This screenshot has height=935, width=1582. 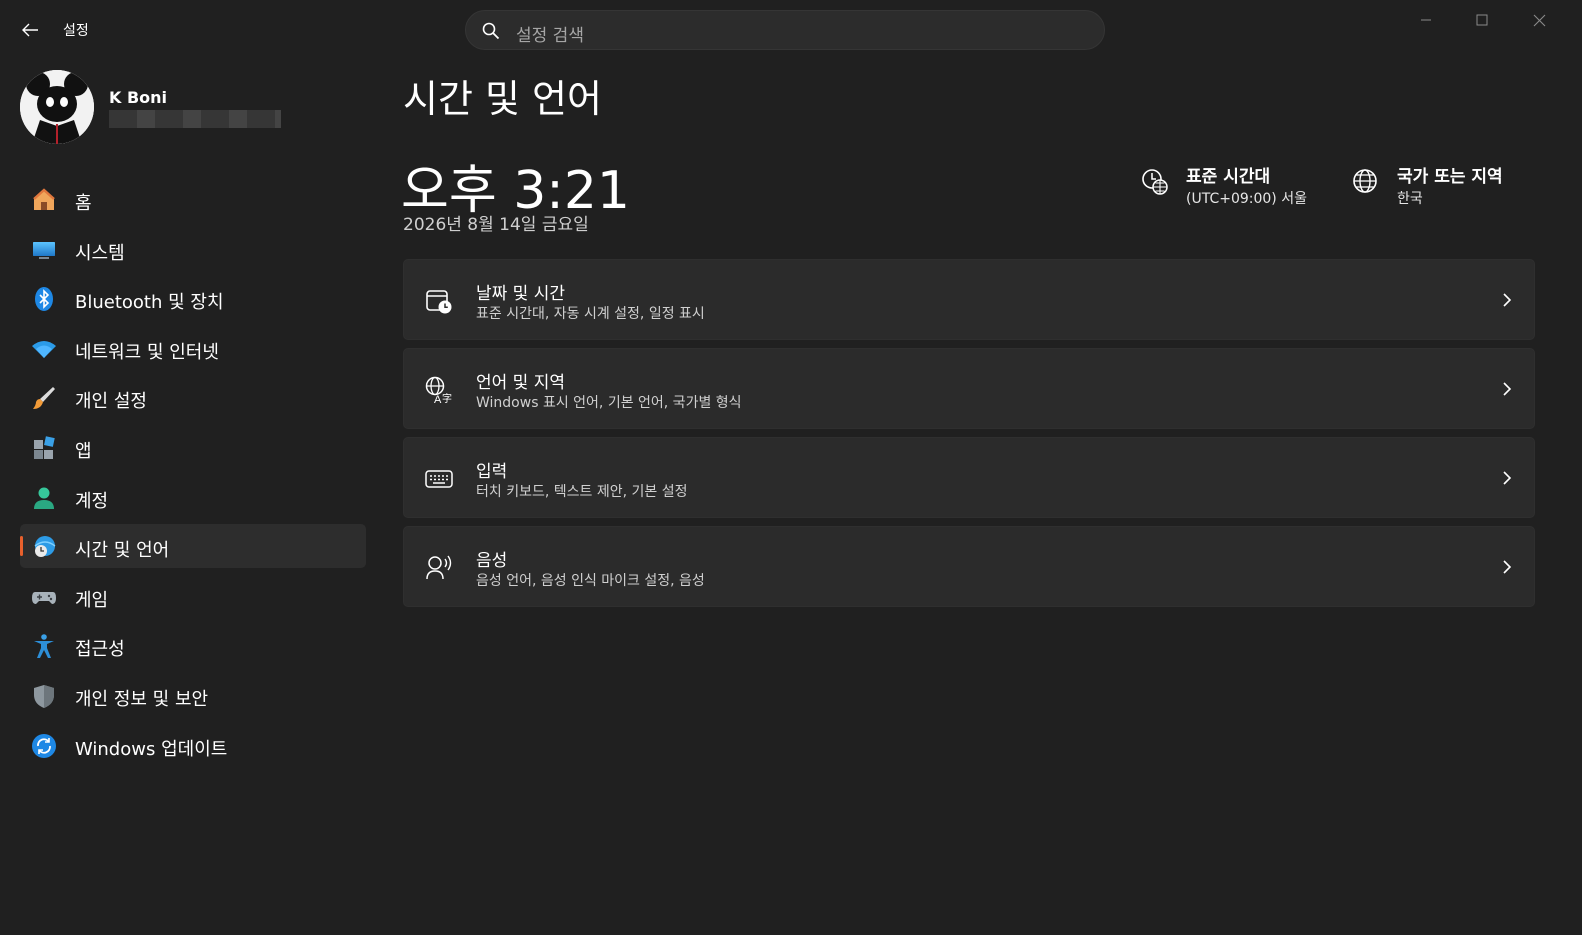 I want to click on sidebar-item-network: 네트워크 및 인터넷, so click(x=193, y=348).